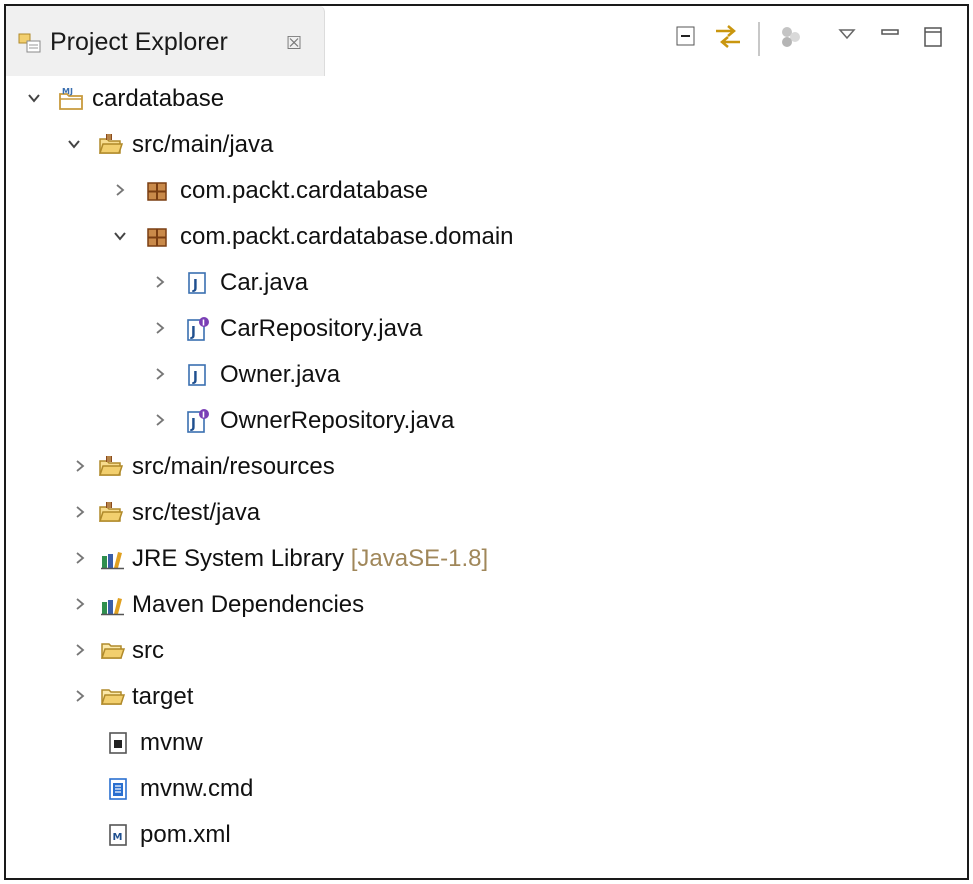 Image resolution: width=973 pixels, height=884 pixels. I want to click on tree-item-src-main-java: src/main/java, so click(486, 145).